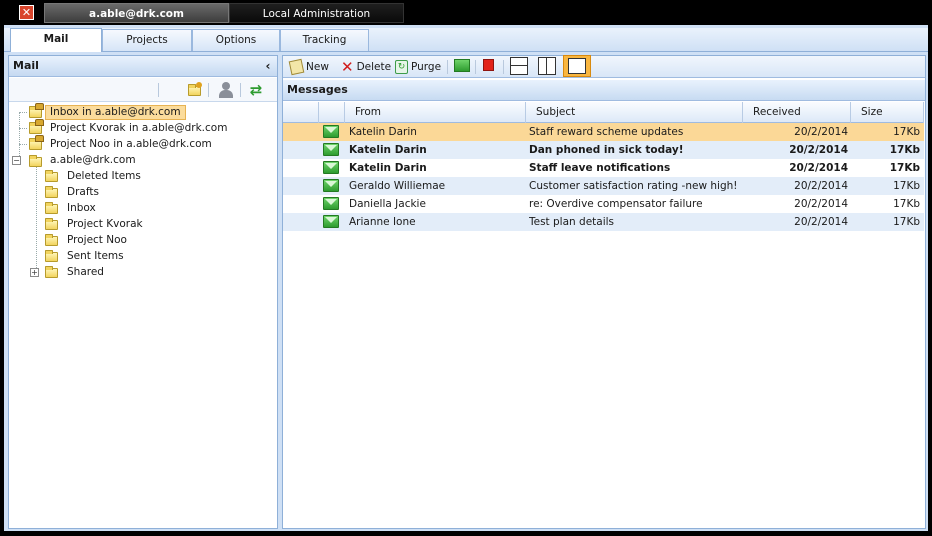  I want to click on message-subject: re: Overdive compensator failure, so click(616, 204).